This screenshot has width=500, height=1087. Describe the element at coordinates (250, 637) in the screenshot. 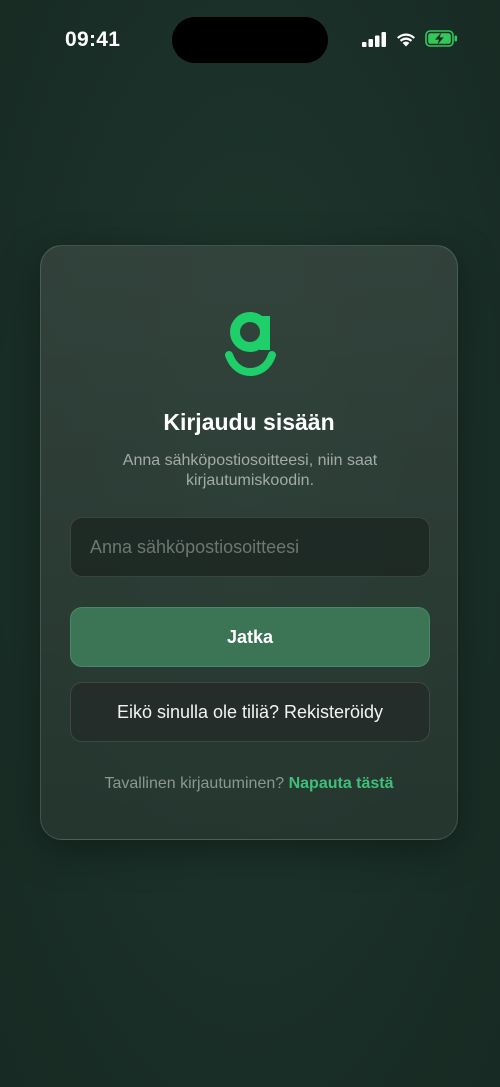

I see `continue-button: Jatka` at that location.